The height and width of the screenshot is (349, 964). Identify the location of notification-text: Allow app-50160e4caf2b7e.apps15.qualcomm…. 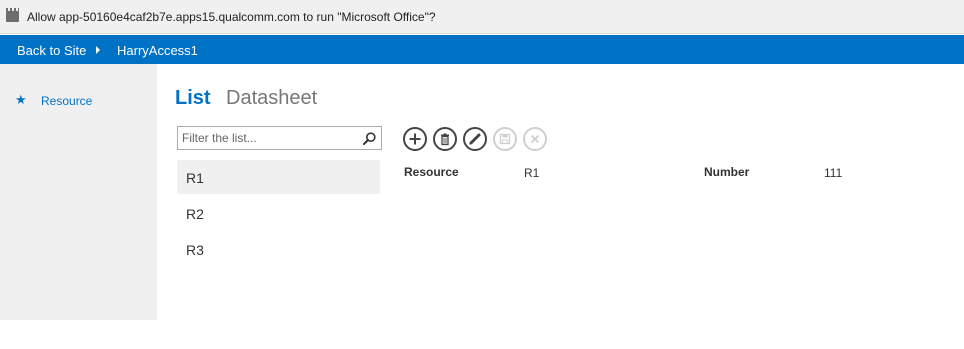
(231, 17).